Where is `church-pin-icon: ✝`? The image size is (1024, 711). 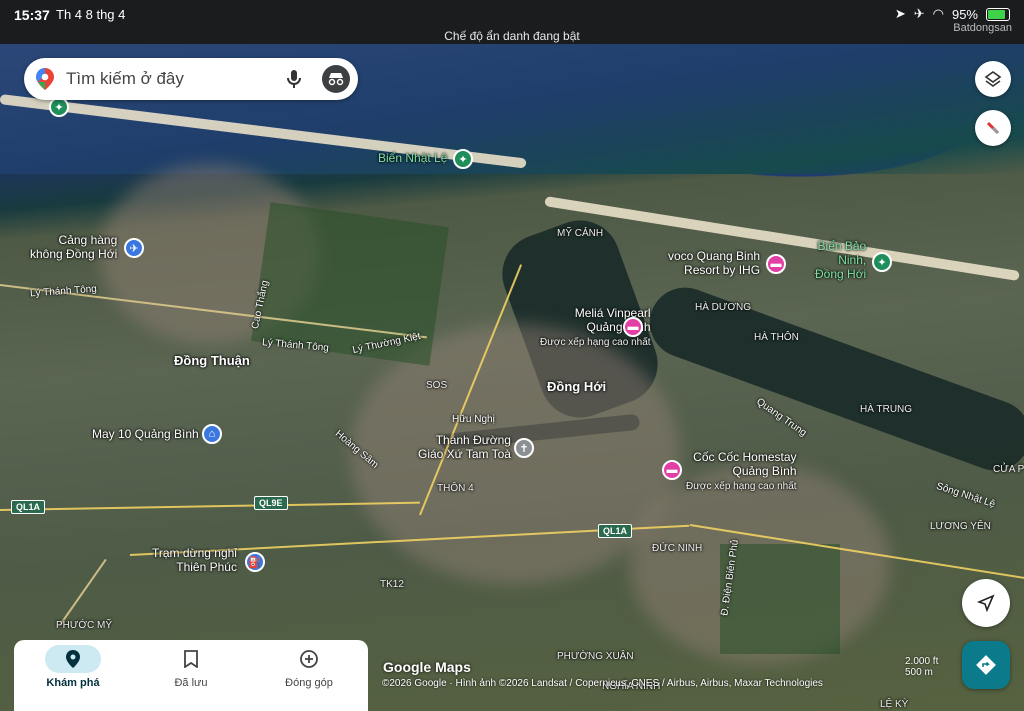
church-pin-icon: ✝ is located at coordinates (524, 448).